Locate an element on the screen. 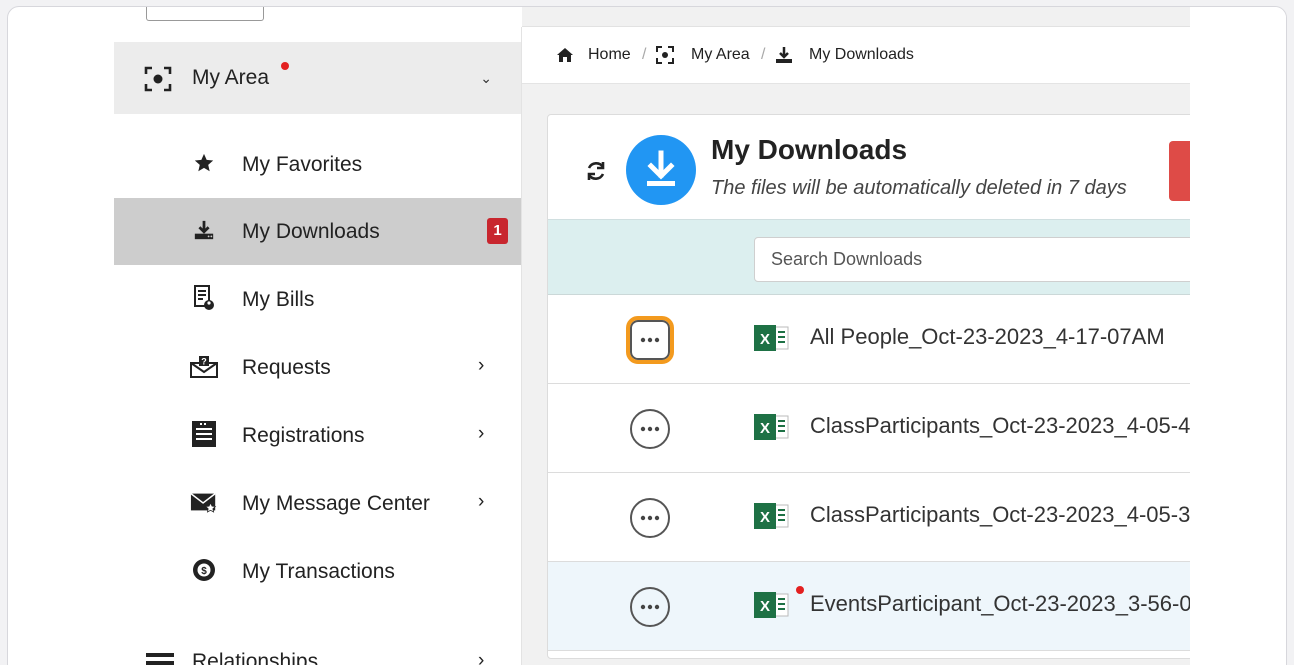 The image size is (1294, 665). sidebar-item-label: My Favorites is located at coordinates (302, 164).